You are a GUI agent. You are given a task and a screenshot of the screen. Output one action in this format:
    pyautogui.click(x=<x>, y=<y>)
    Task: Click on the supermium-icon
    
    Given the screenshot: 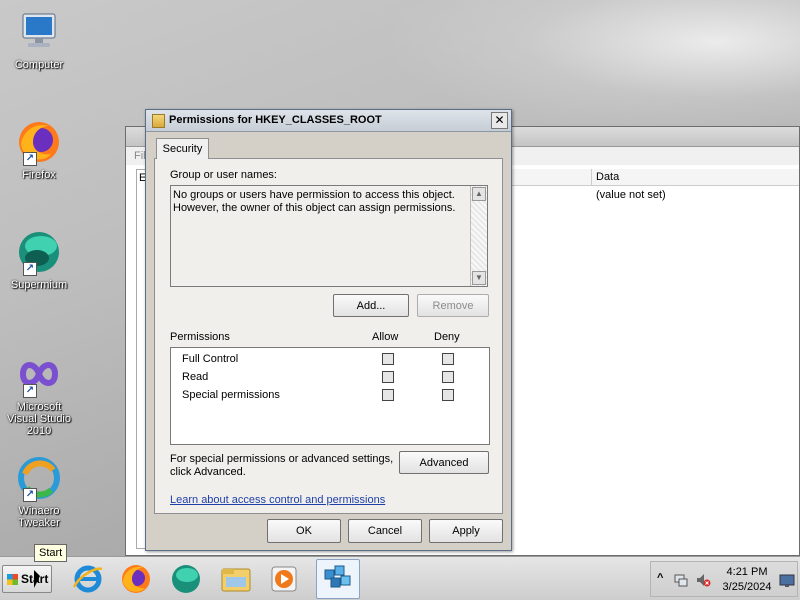 What is the action you would take?
    pyautogui.click(x=186, y=579)
    